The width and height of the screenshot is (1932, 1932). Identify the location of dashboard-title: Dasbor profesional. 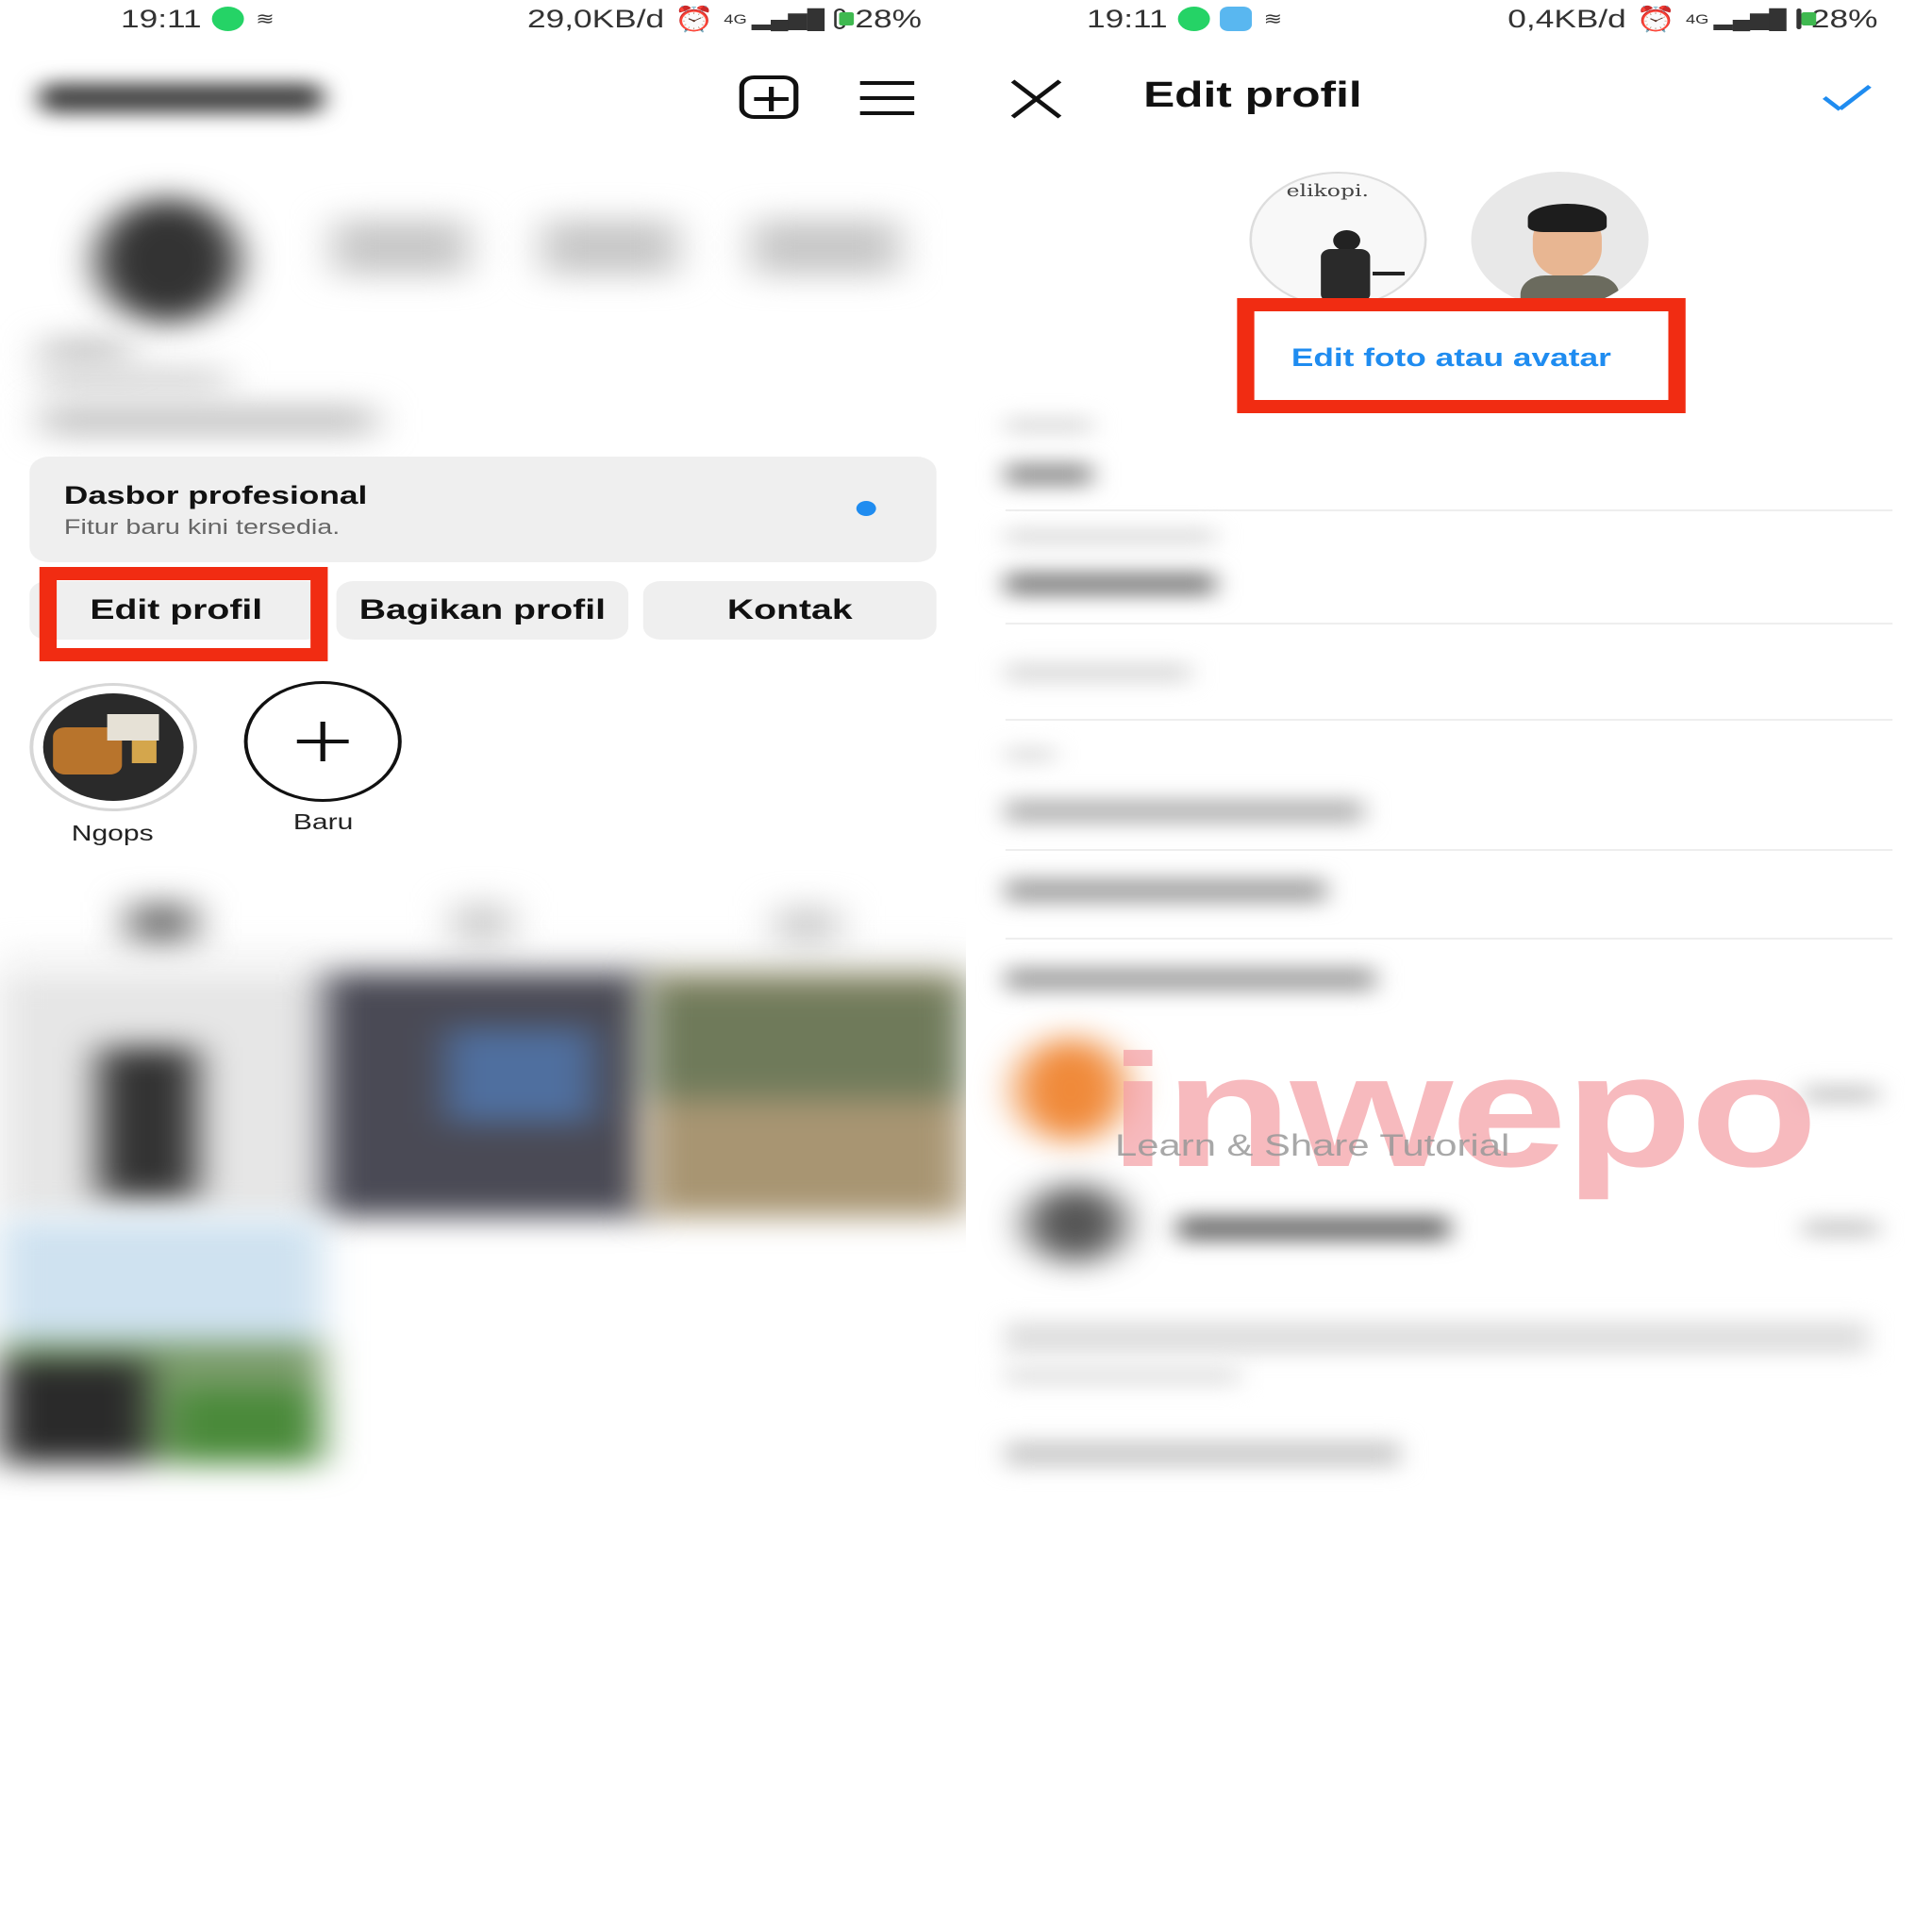
(216, 495).